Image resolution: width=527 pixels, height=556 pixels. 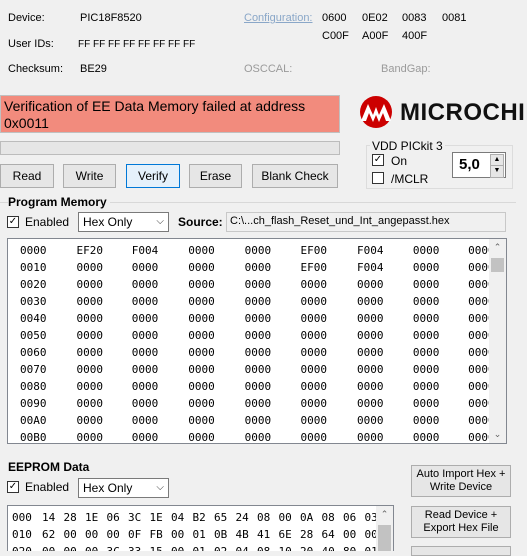 What do you see at coordinates (53, 517) in the screenshot?
I see `data-cell: 14` at bounding box center [53, 517].